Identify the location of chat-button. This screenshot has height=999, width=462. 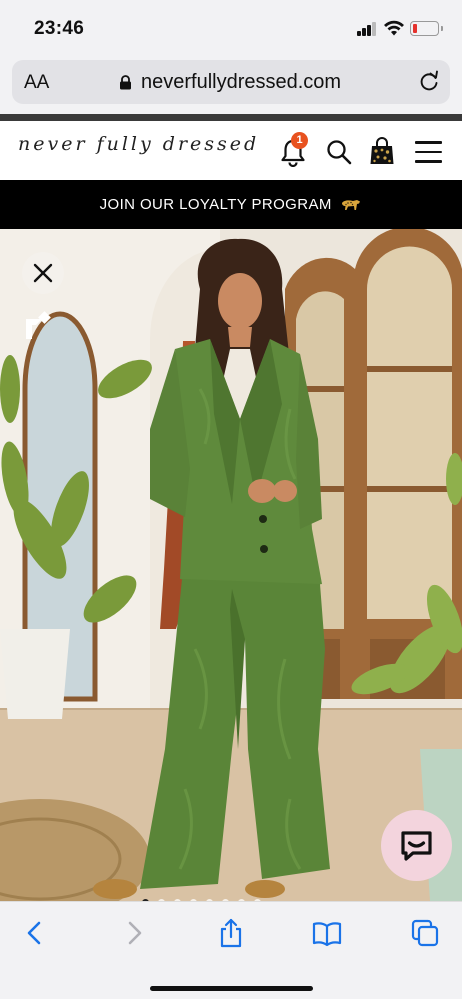
(416, 845).